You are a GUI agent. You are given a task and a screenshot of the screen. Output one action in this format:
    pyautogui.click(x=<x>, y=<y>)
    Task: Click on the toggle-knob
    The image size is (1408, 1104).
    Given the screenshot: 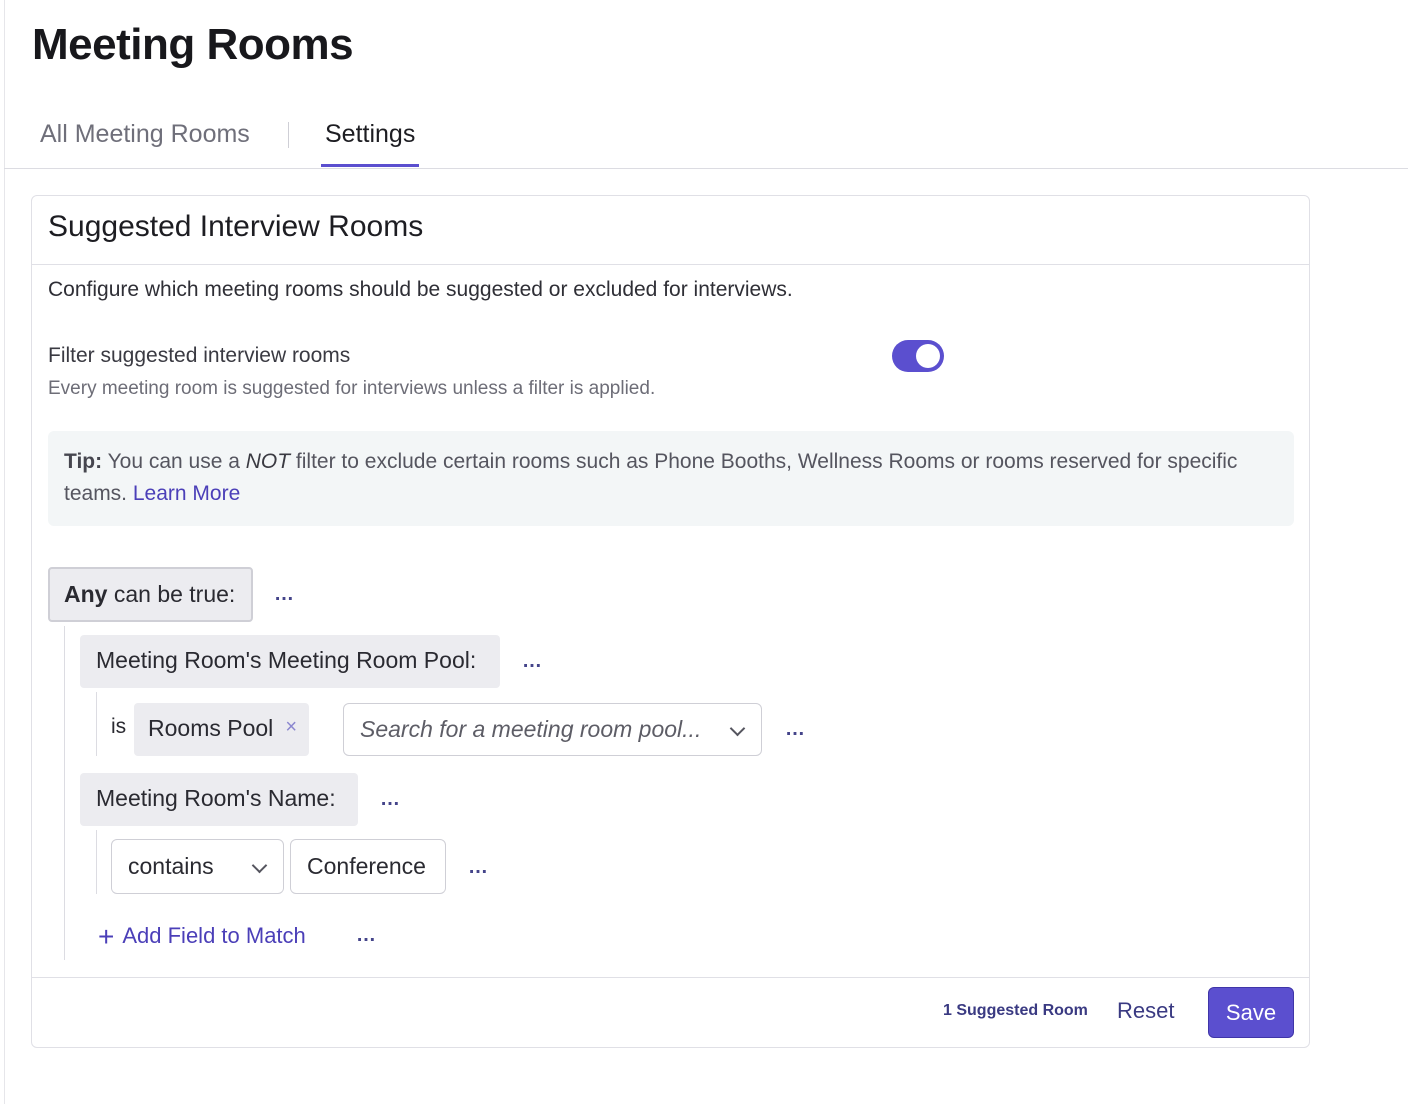 What is the action you would take?
    pyautogui.click(x=928, y=356)
    